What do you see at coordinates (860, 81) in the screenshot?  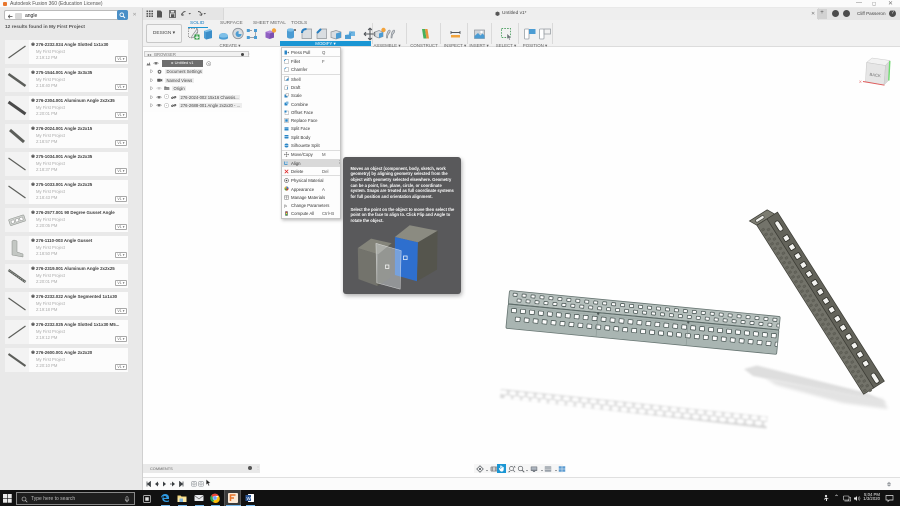 I see `svg-text: X` at bounding box center [860, 81].